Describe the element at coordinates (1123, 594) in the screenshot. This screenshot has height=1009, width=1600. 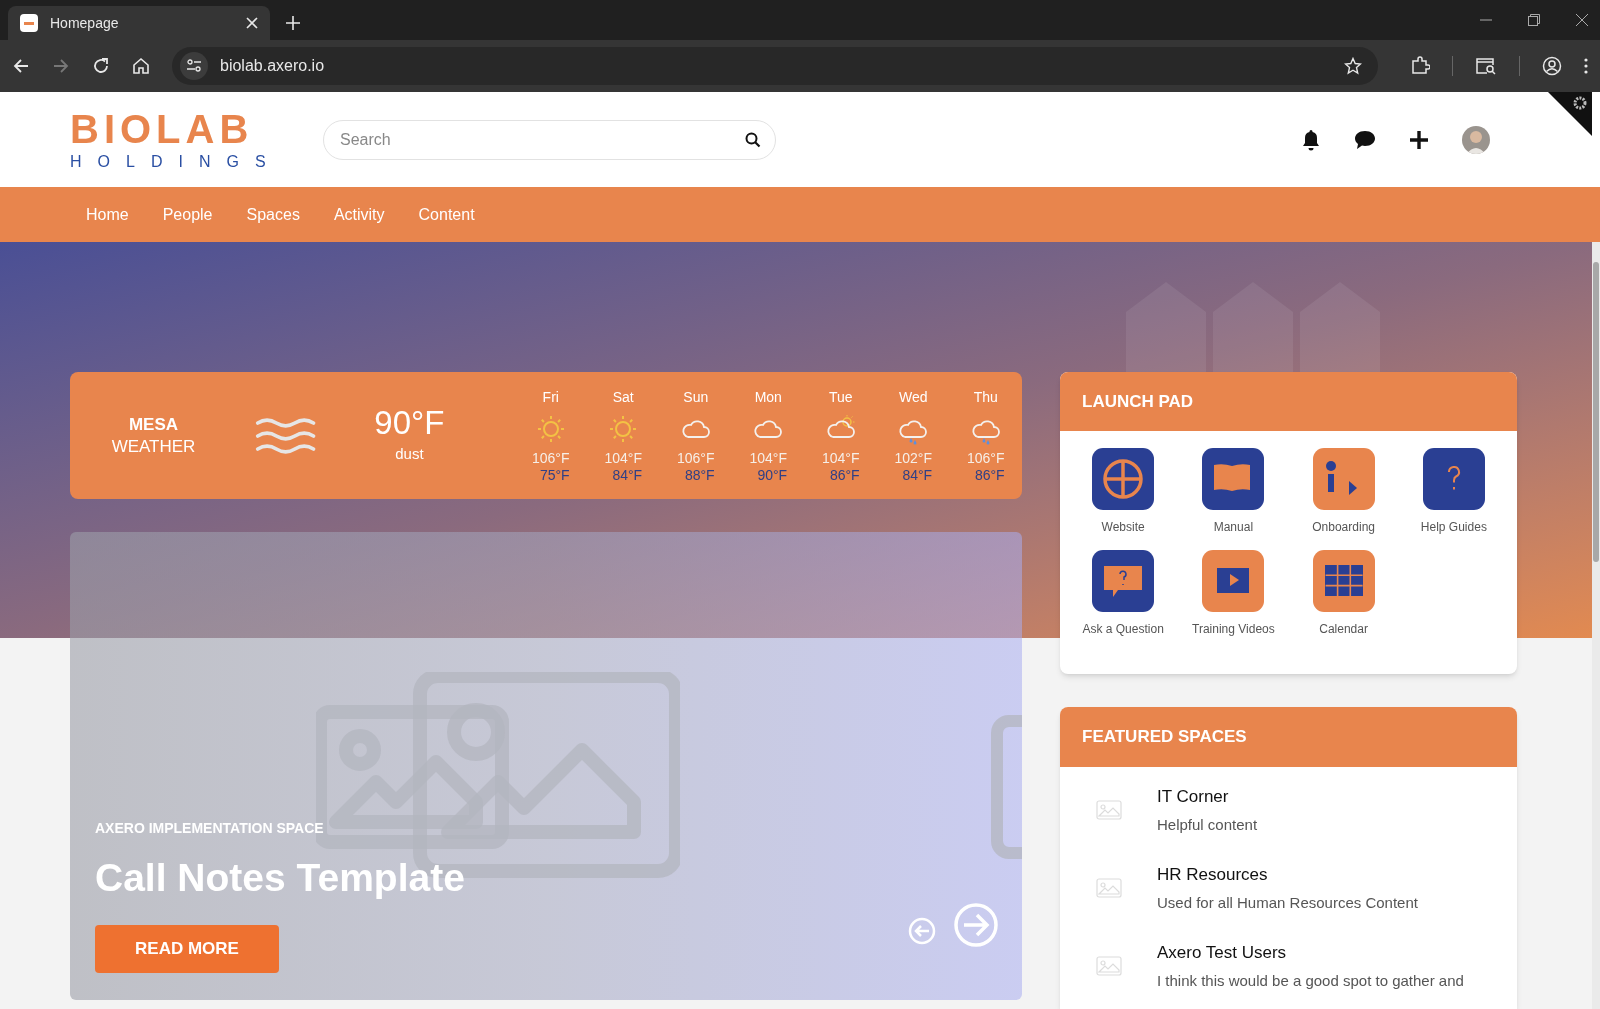
I see `launch-pad-link: Ask a Question` at that location.